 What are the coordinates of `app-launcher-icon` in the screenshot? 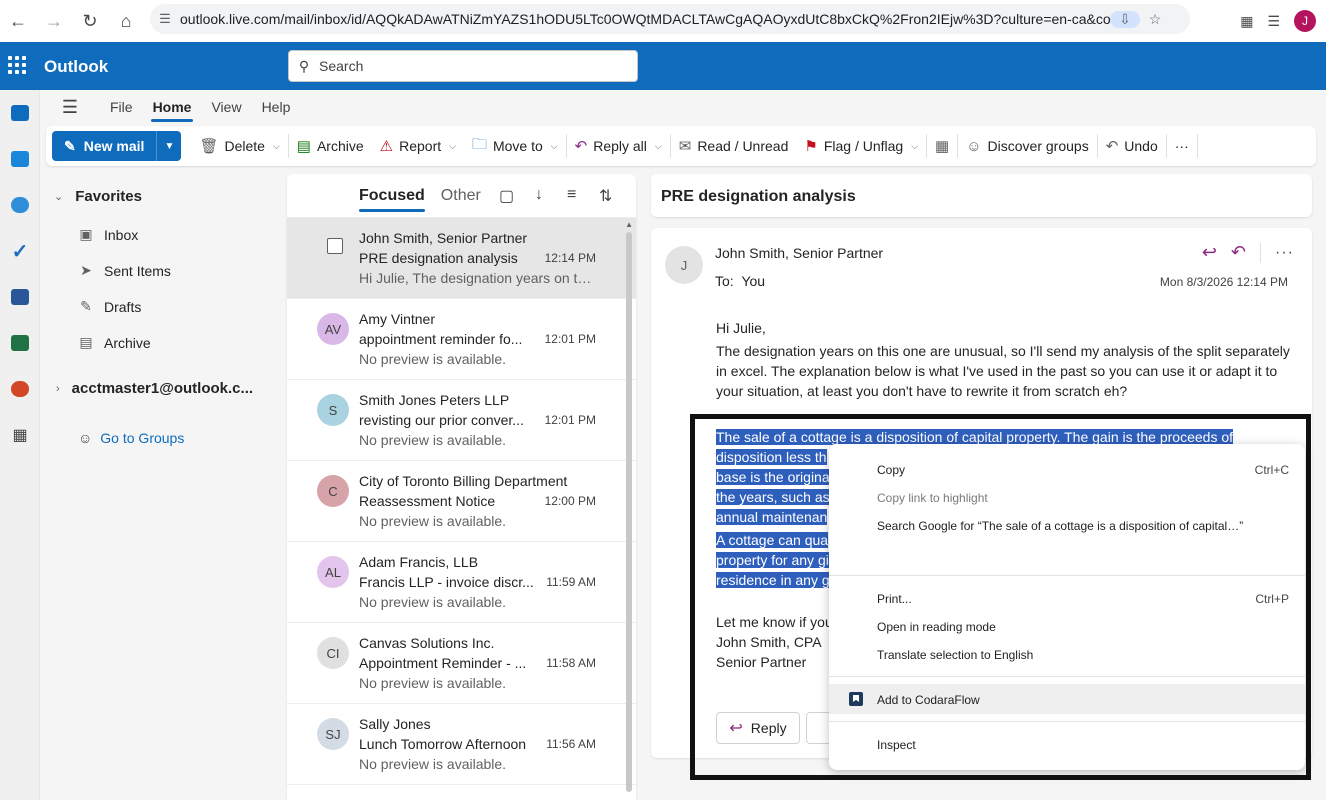 It's located at (17, 65).